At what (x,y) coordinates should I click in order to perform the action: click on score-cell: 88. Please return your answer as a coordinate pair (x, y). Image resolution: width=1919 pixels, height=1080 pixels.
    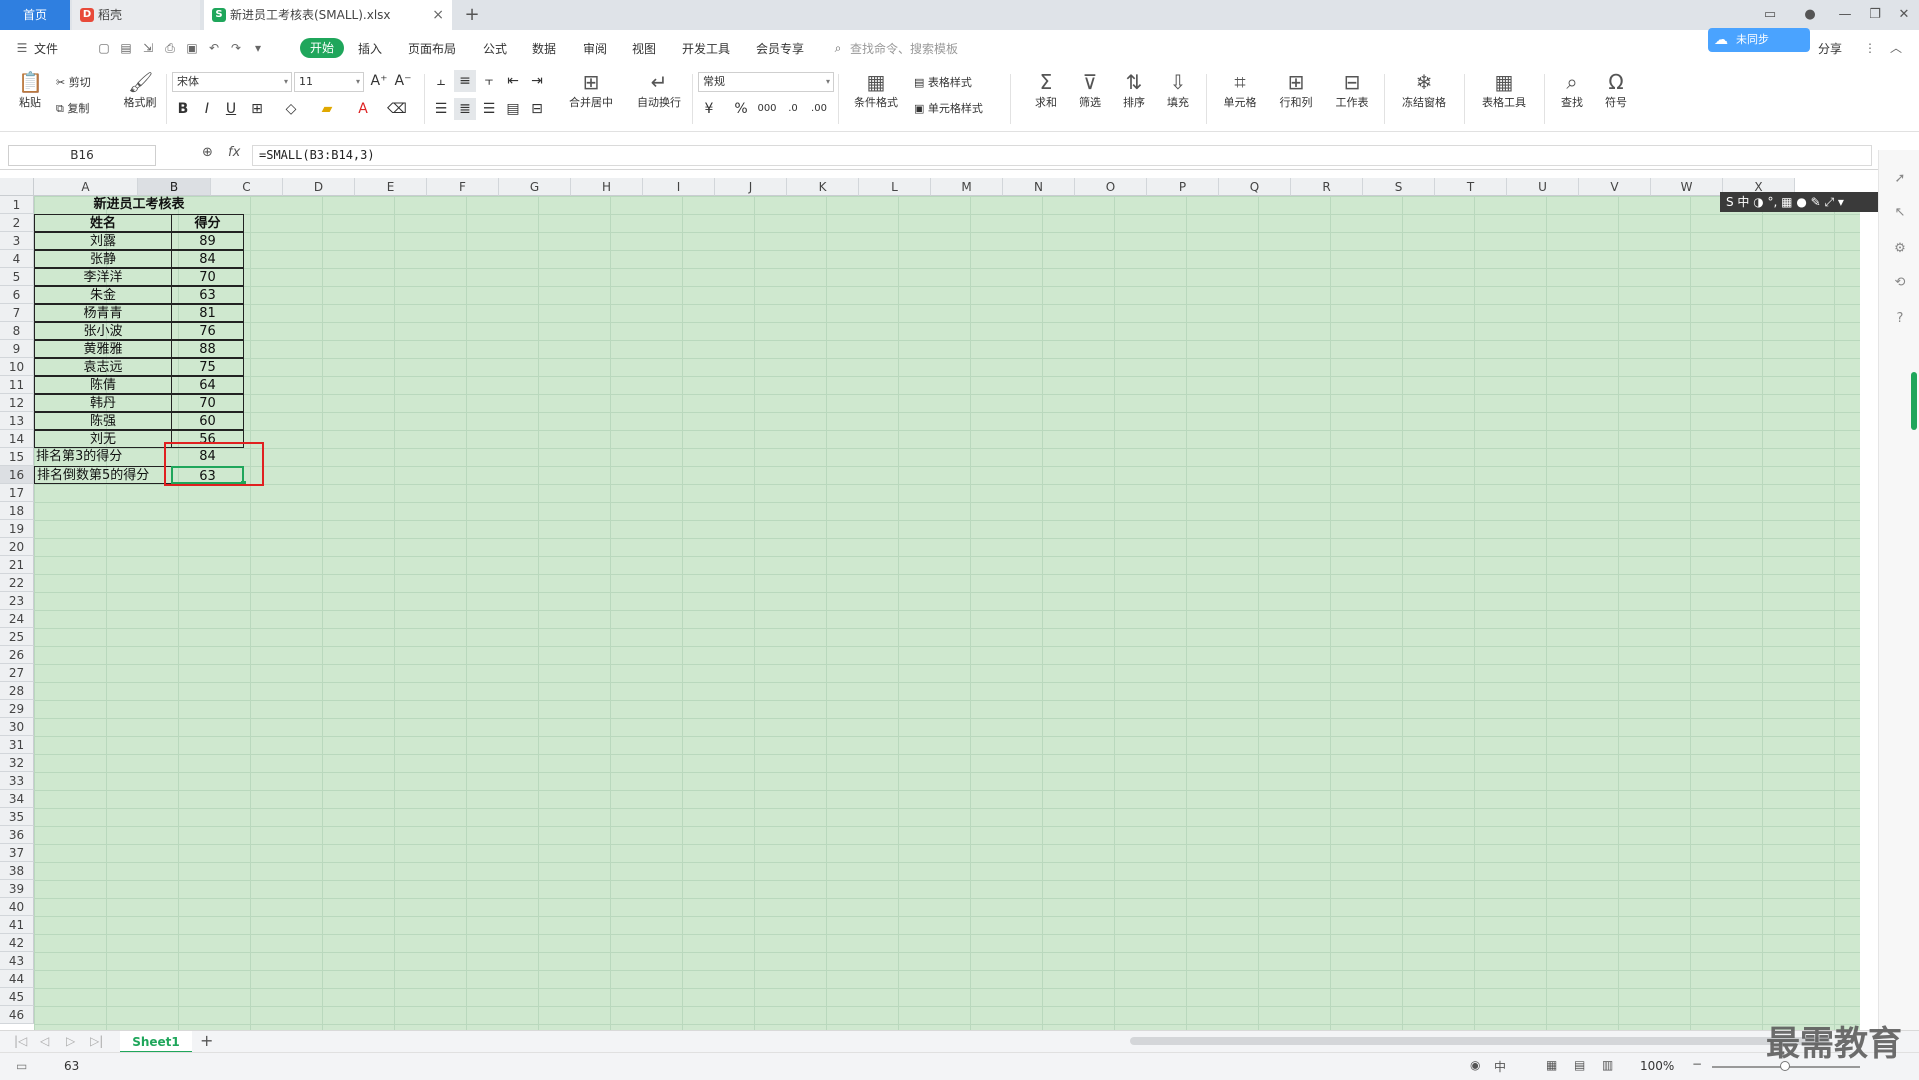
    Looking at the image, I should click on (207, 349).